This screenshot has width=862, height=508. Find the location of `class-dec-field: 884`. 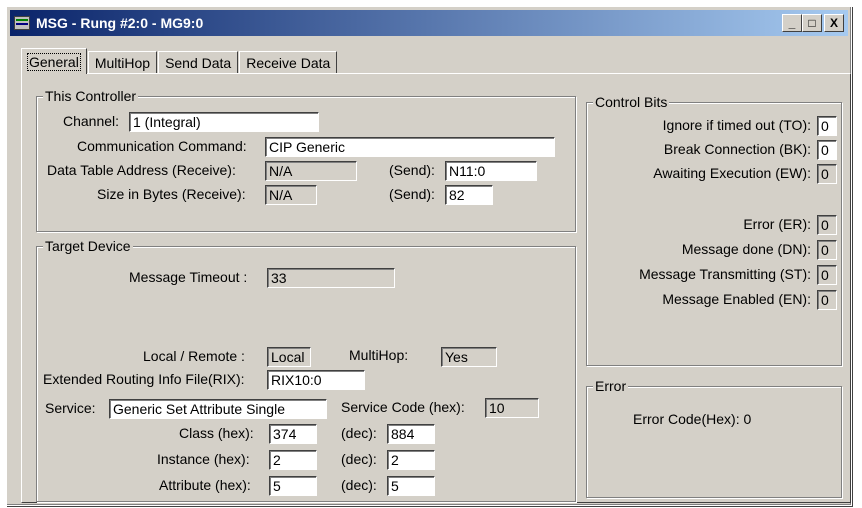

class-dec-field: 884 is located at coordinates (411, 434).